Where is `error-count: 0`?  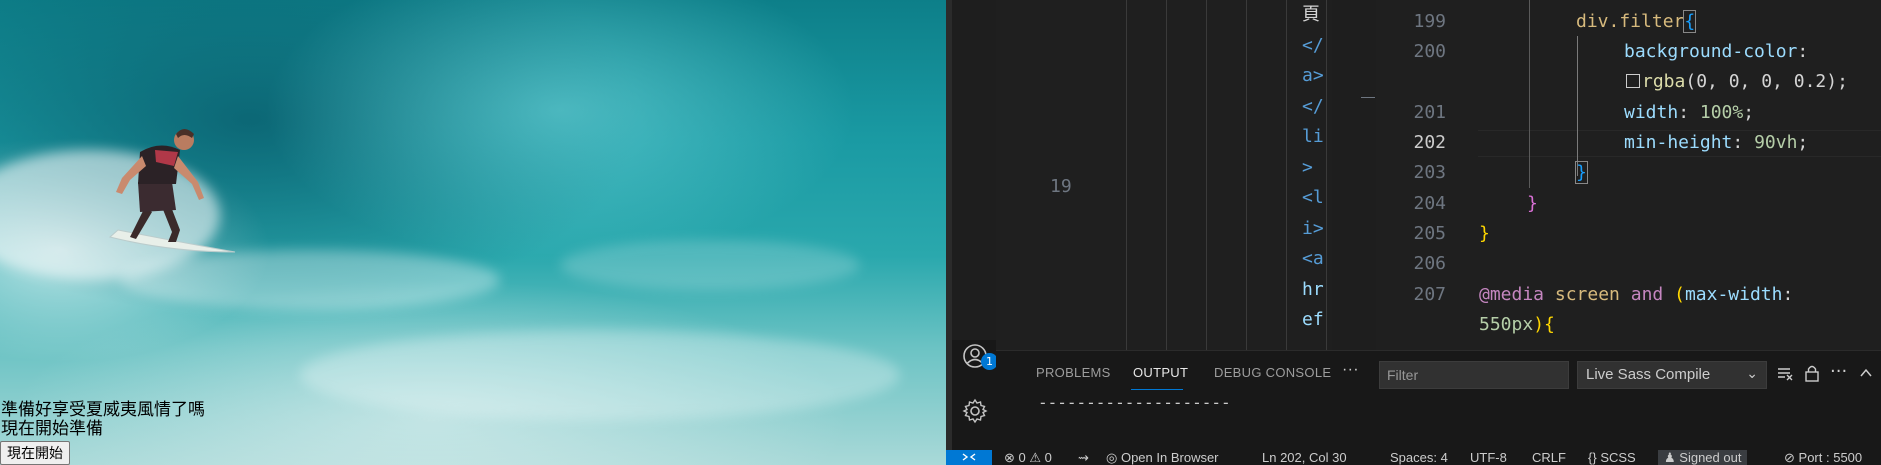 error-count: 0 is located at coordinates (1022, 457).